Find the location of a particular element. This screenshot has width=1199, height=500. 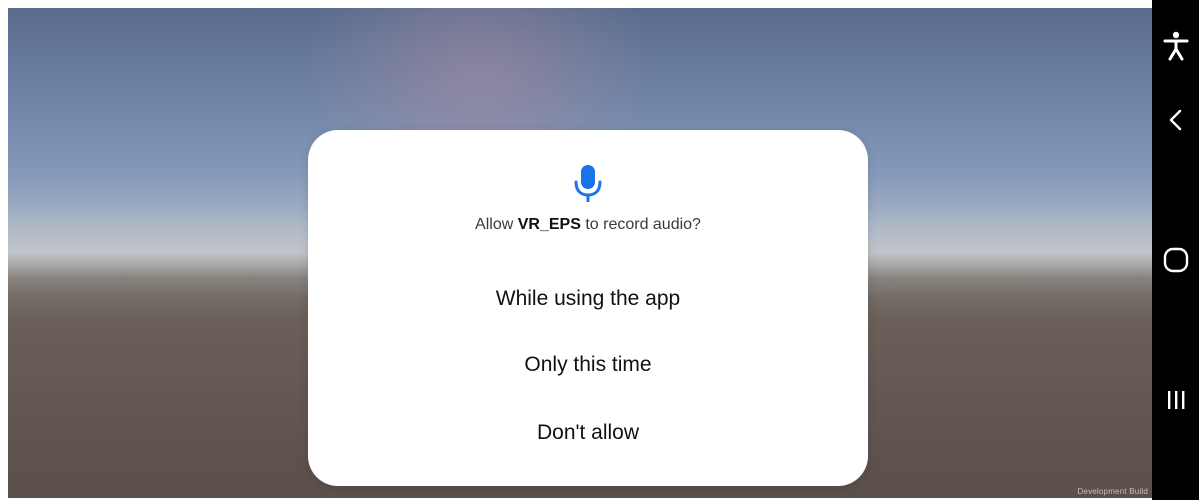

recent-apps-button is located at coordinates (1175, 400).